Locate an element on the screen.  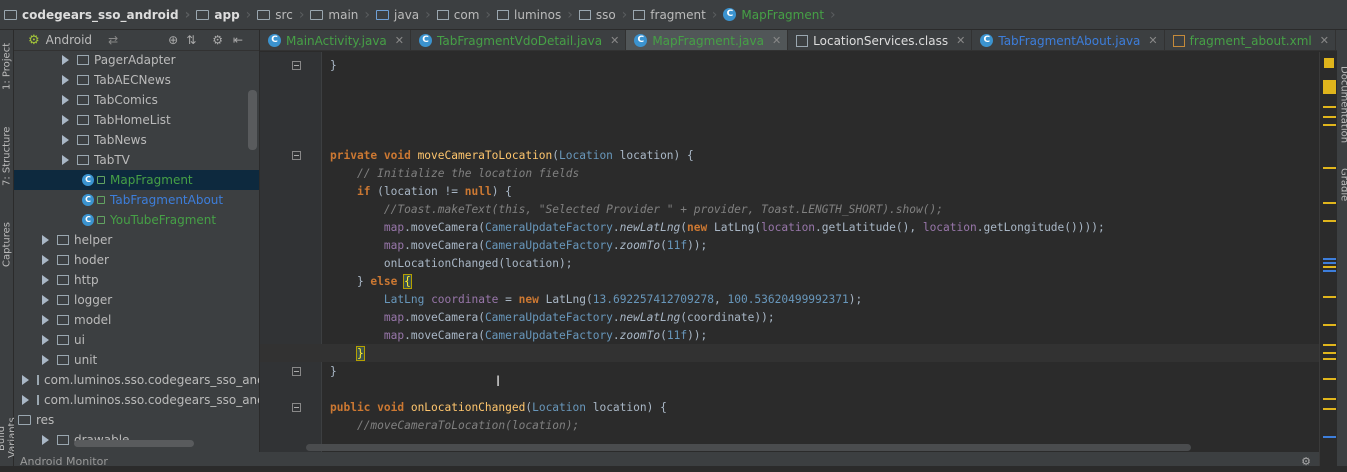
tree-item: res is located at coordinates (132, 420).